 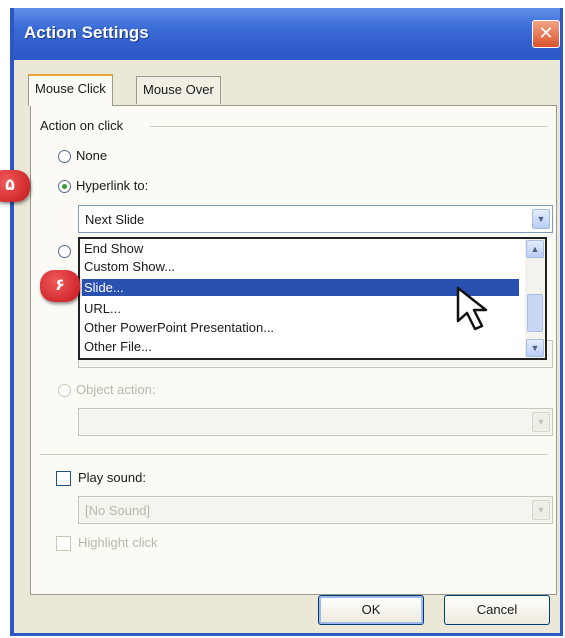 What do you see at coordinates (315, 422) in the screenshot?
I see `object-action-select: ▼` at bounding box center [315, 422].